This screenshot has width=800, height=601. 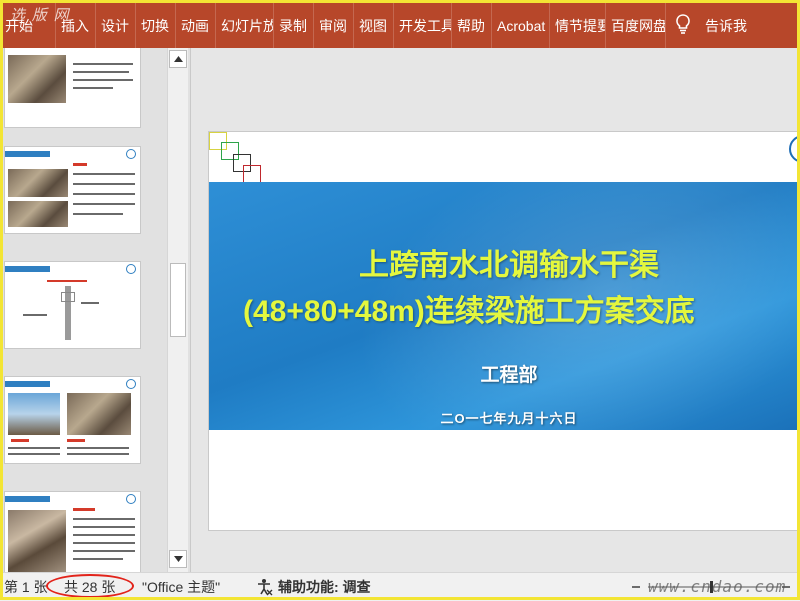 What do you see at coordinates (178, 300) in the screenshot?
I see `scrollbar-thumb` at bounding box center [178, 300].